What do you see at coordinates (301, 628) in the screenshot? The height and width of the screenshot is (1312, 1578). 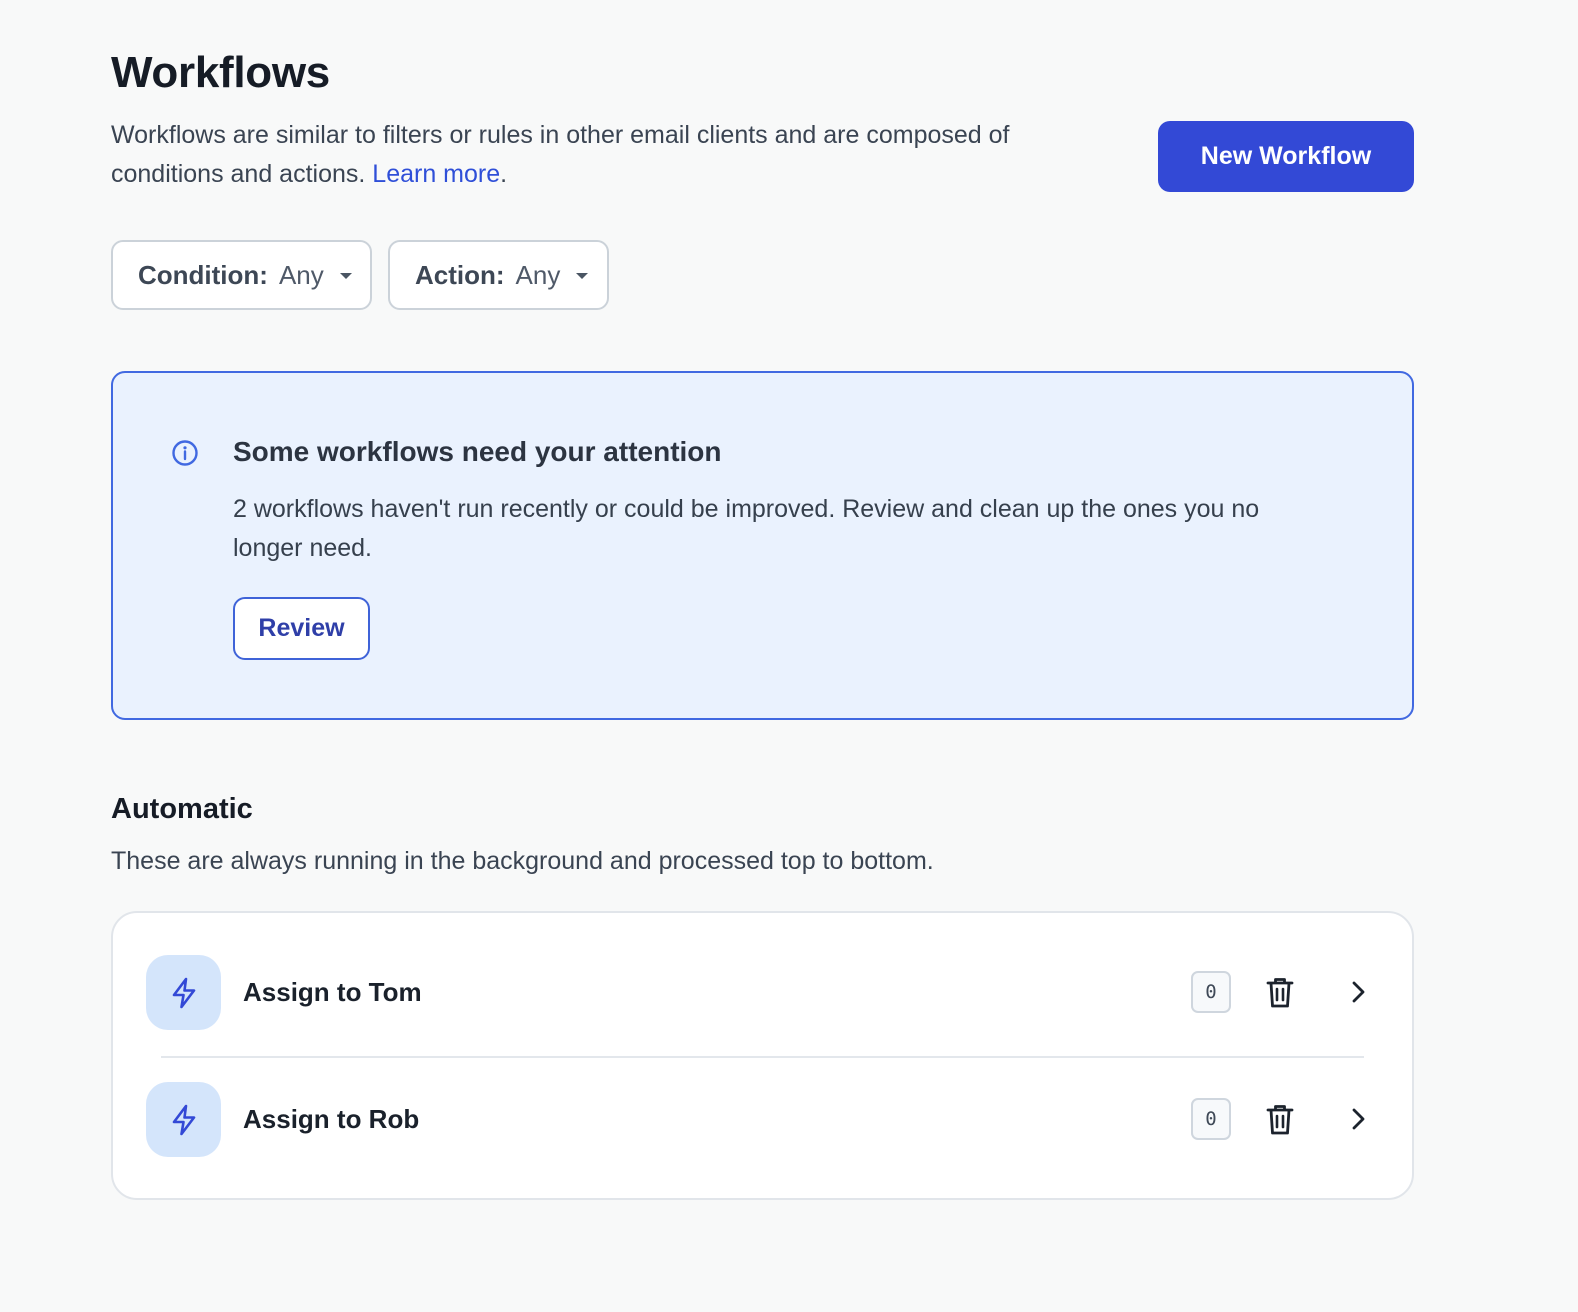 I see `review-button: Review` at bounding box center [301, 628].